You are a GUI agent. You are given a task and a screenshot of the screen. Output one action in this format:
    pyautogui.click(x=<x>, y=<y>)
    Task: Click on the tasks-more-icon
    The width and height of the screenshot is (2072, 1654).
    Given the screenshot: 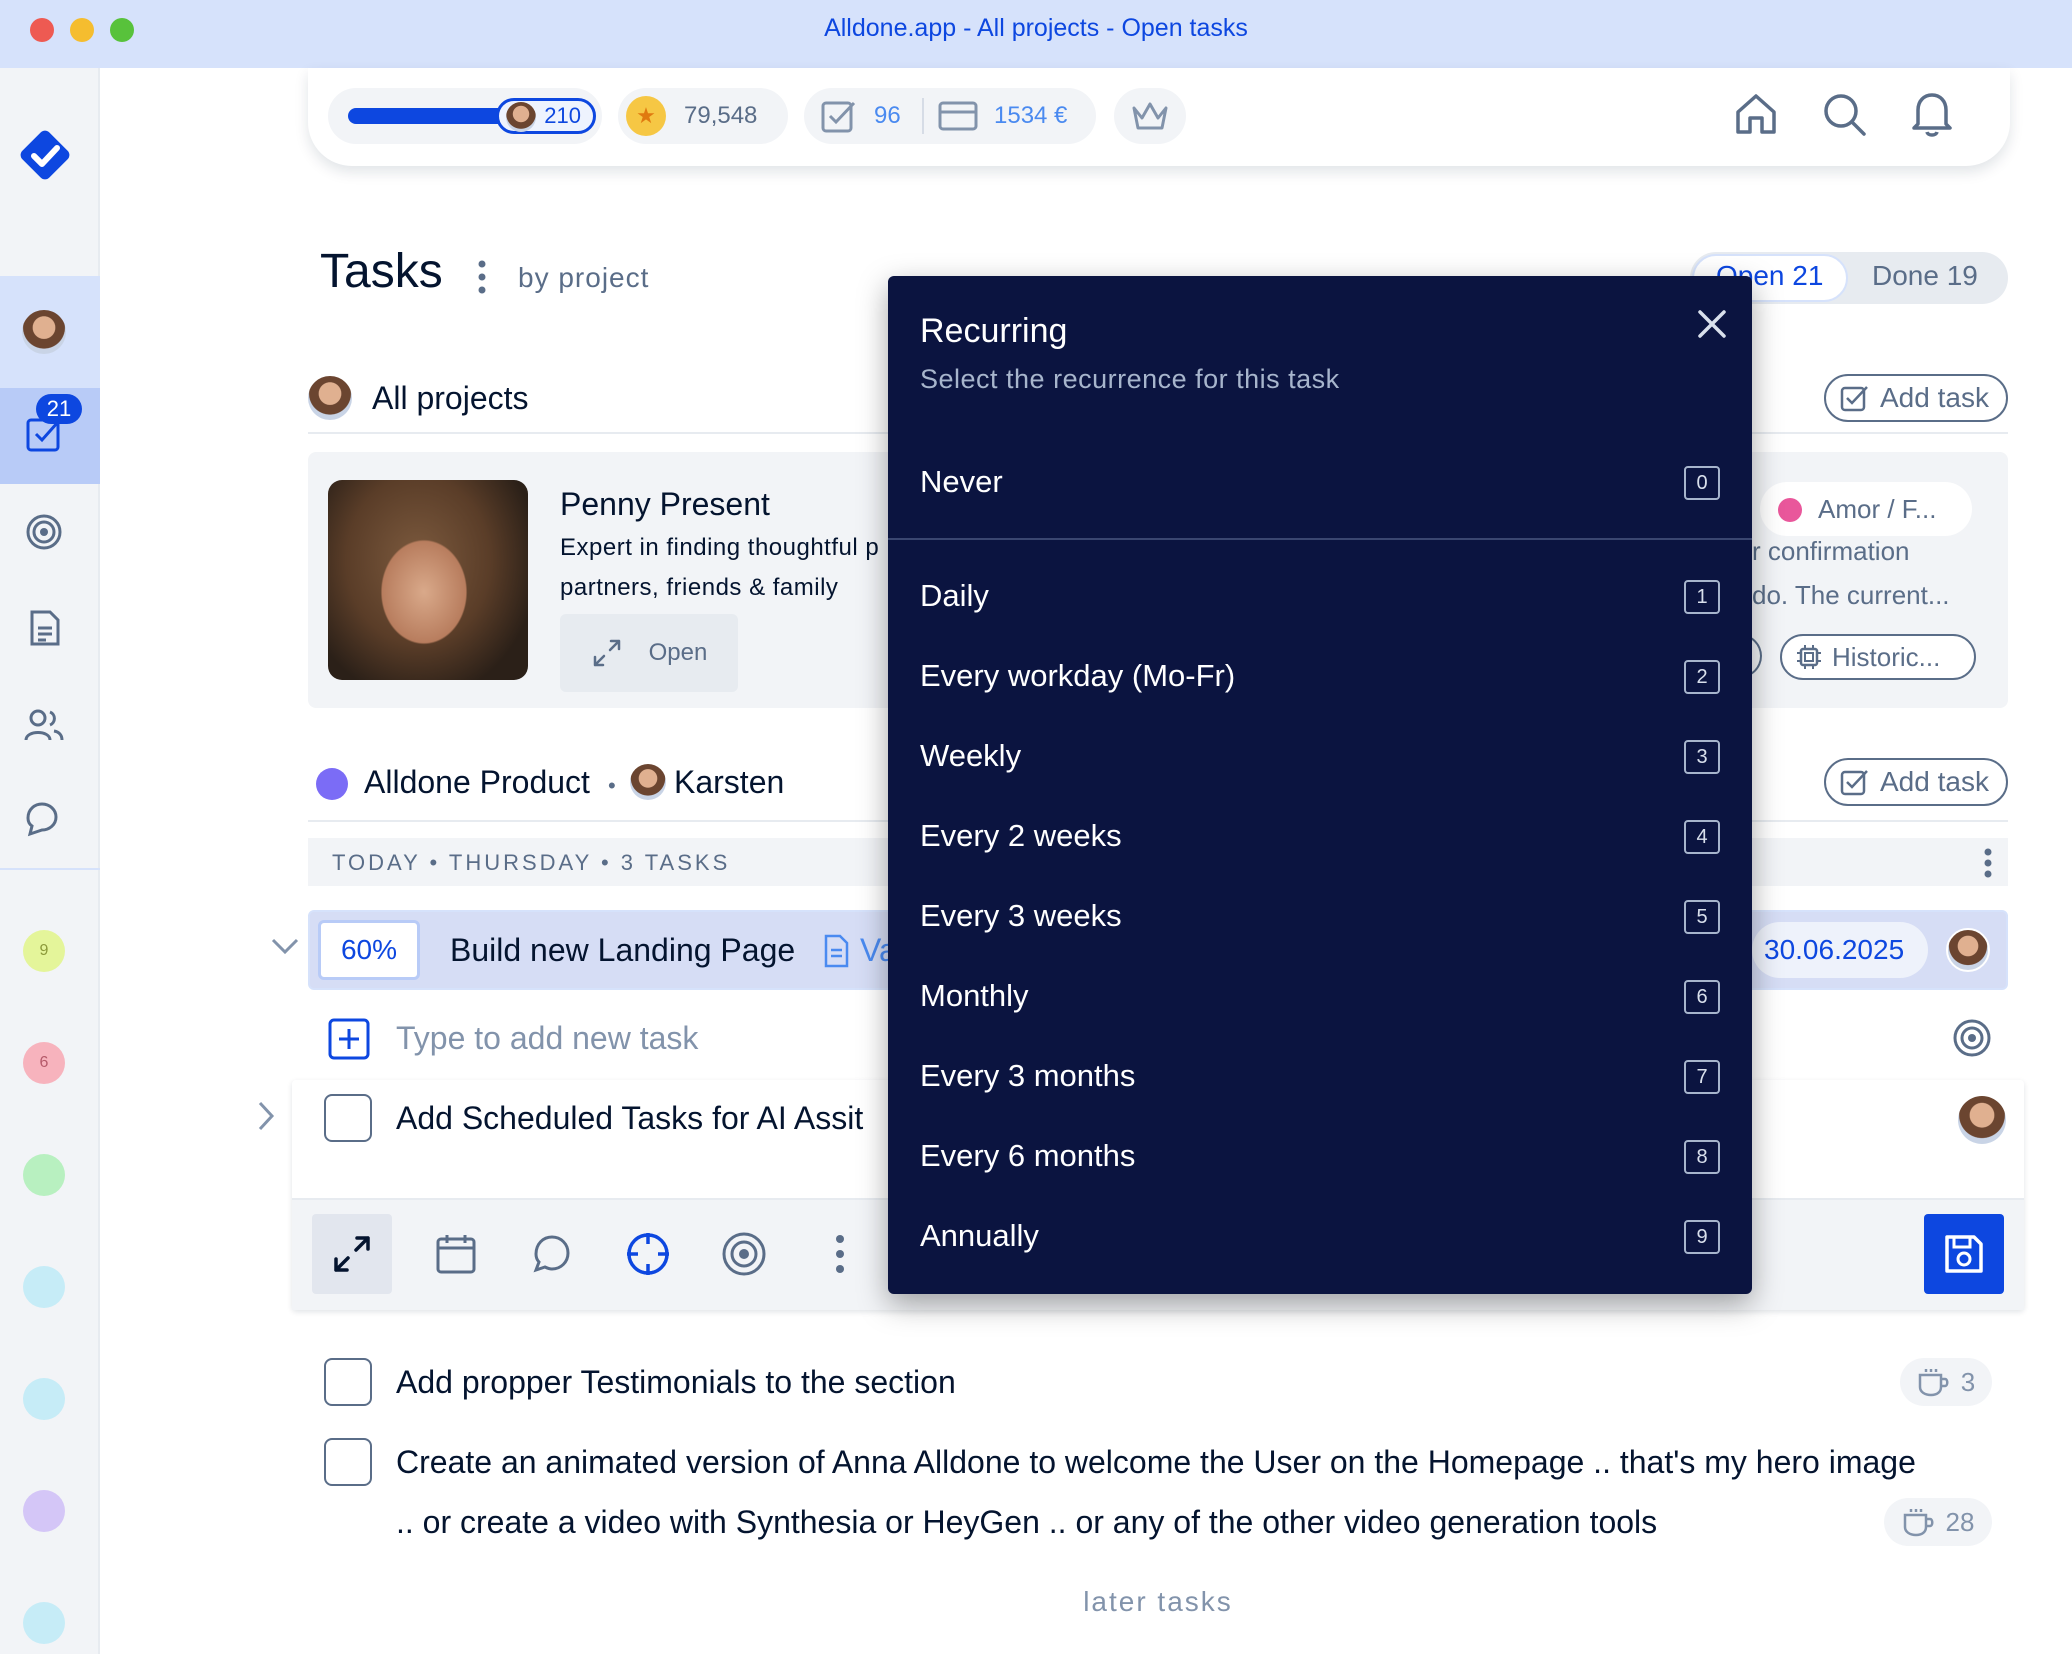 What is the action you would take?
    pyautogui.click(x=482, y=277)
    